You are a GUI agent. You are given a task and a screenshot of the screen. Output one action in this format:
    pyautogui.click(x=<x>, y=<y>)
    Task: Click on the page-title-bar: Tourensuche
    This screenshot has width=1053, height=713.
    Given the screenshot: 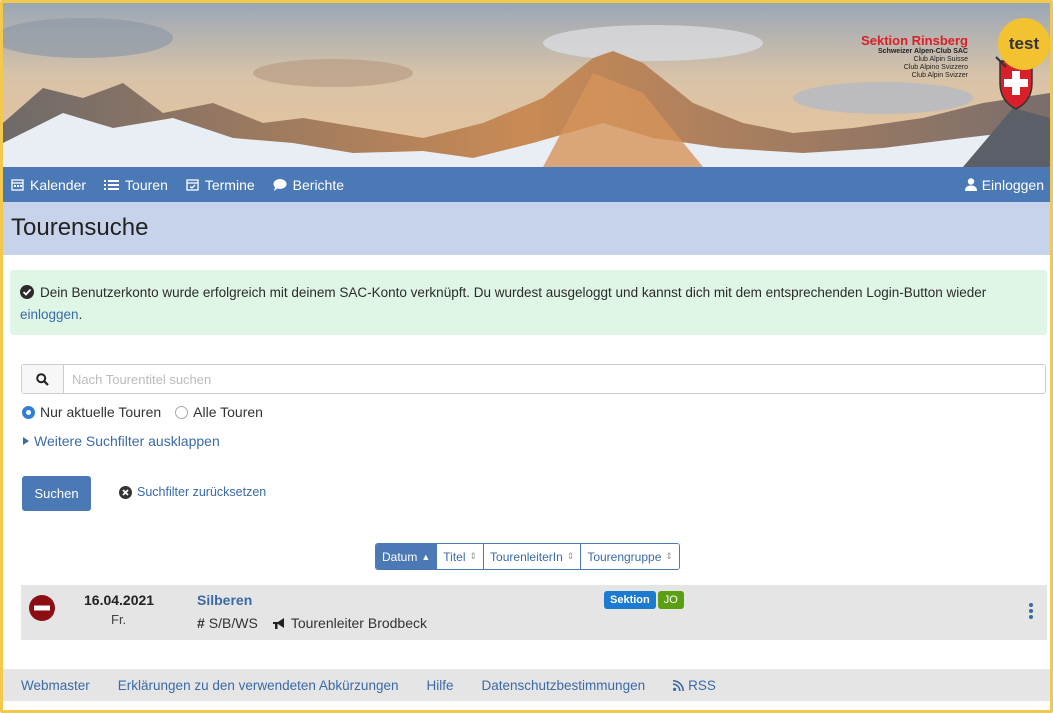 What is the action you would take?
    pyautogui.click(x=526, y=228)
    